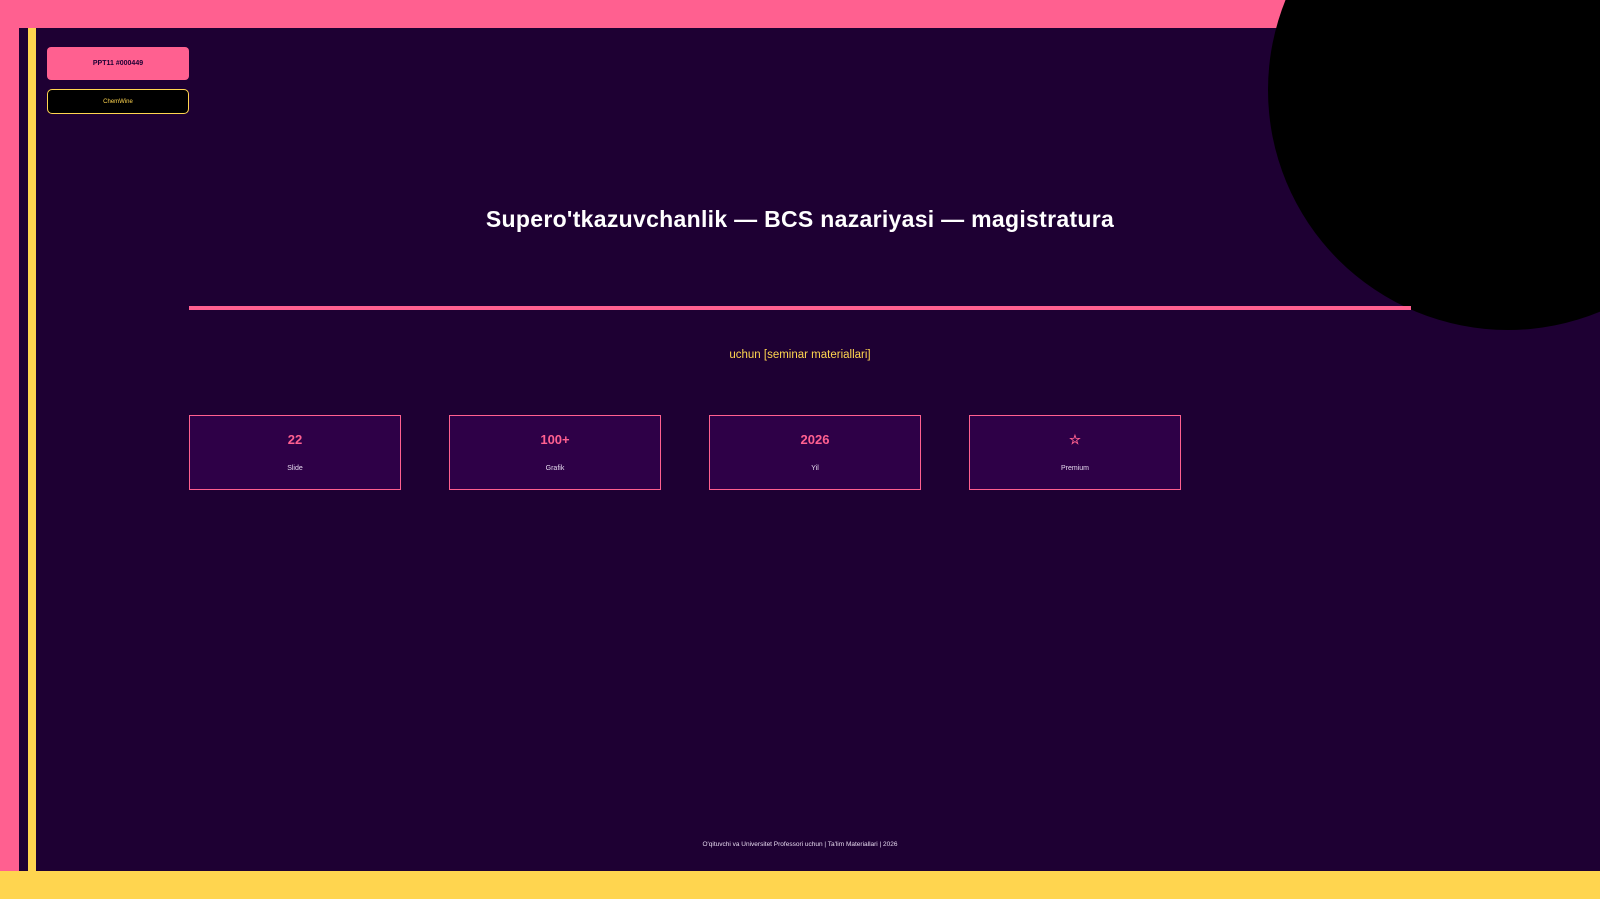 Image resolution: width=1600 pixels, height=899 pixels. I want to click on decorative-circle, so click(1434, 165).